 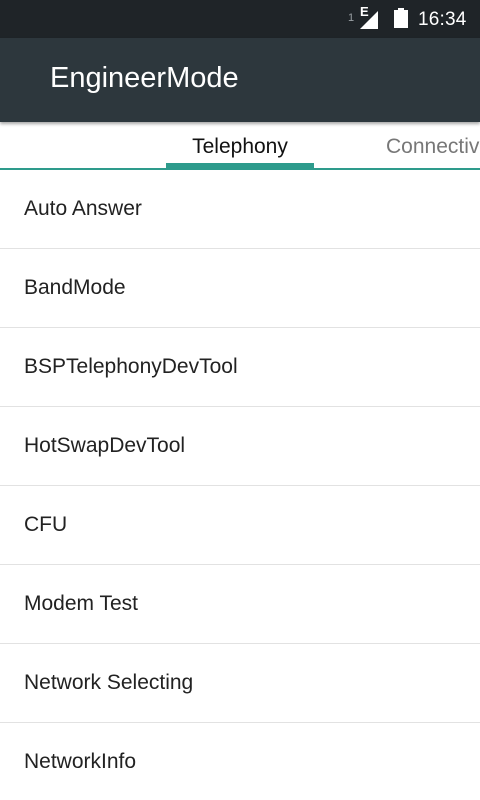 What do you see at coordinates (351, 18) in the screenshot?
I see `sim-slot-indicator: 1` at bounding box center [351, 18].